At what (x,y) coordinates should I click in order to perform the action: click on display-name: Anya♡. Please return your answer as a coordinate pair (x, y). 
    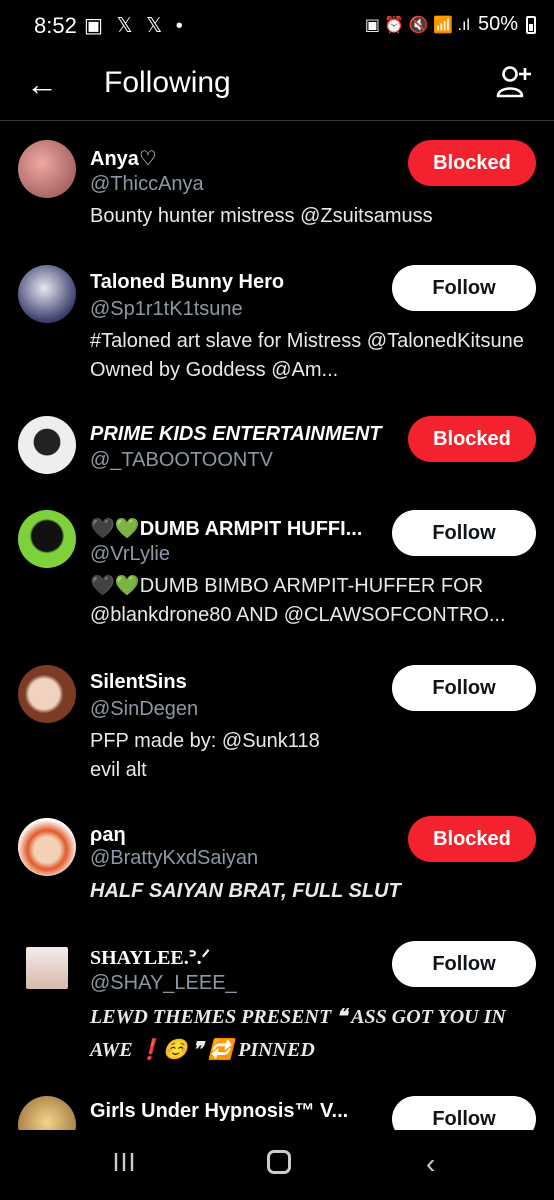
    Looking at the image, I should click on (123, 159).